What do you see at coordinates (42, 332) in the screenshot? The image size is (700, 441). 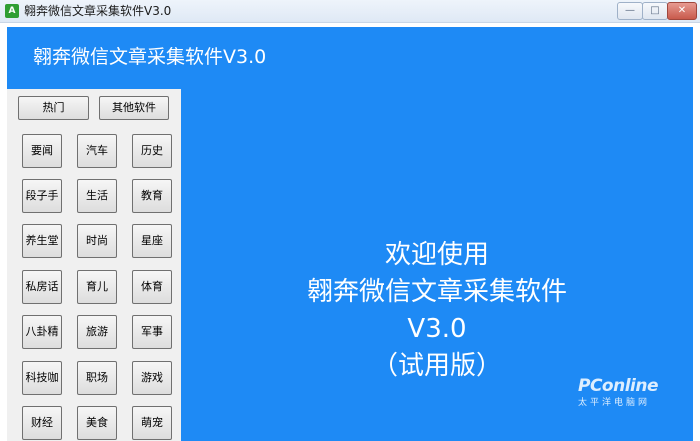 I see `category-button: 八卦精` at bounding box center [42, 332].